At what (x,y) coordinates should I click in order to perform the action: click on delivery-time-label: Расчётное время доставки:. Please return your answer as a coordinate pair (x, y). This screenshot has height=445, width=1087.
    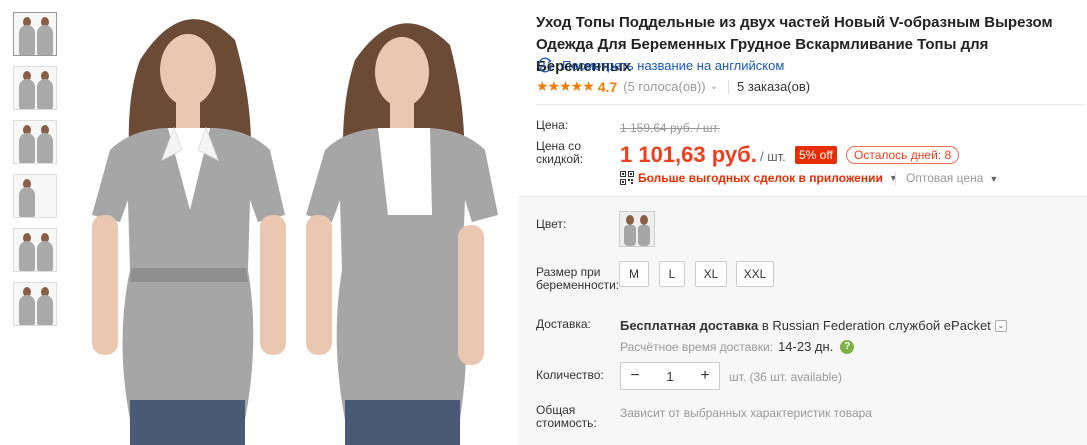
    Looking at the image, I should click on (697, 346).